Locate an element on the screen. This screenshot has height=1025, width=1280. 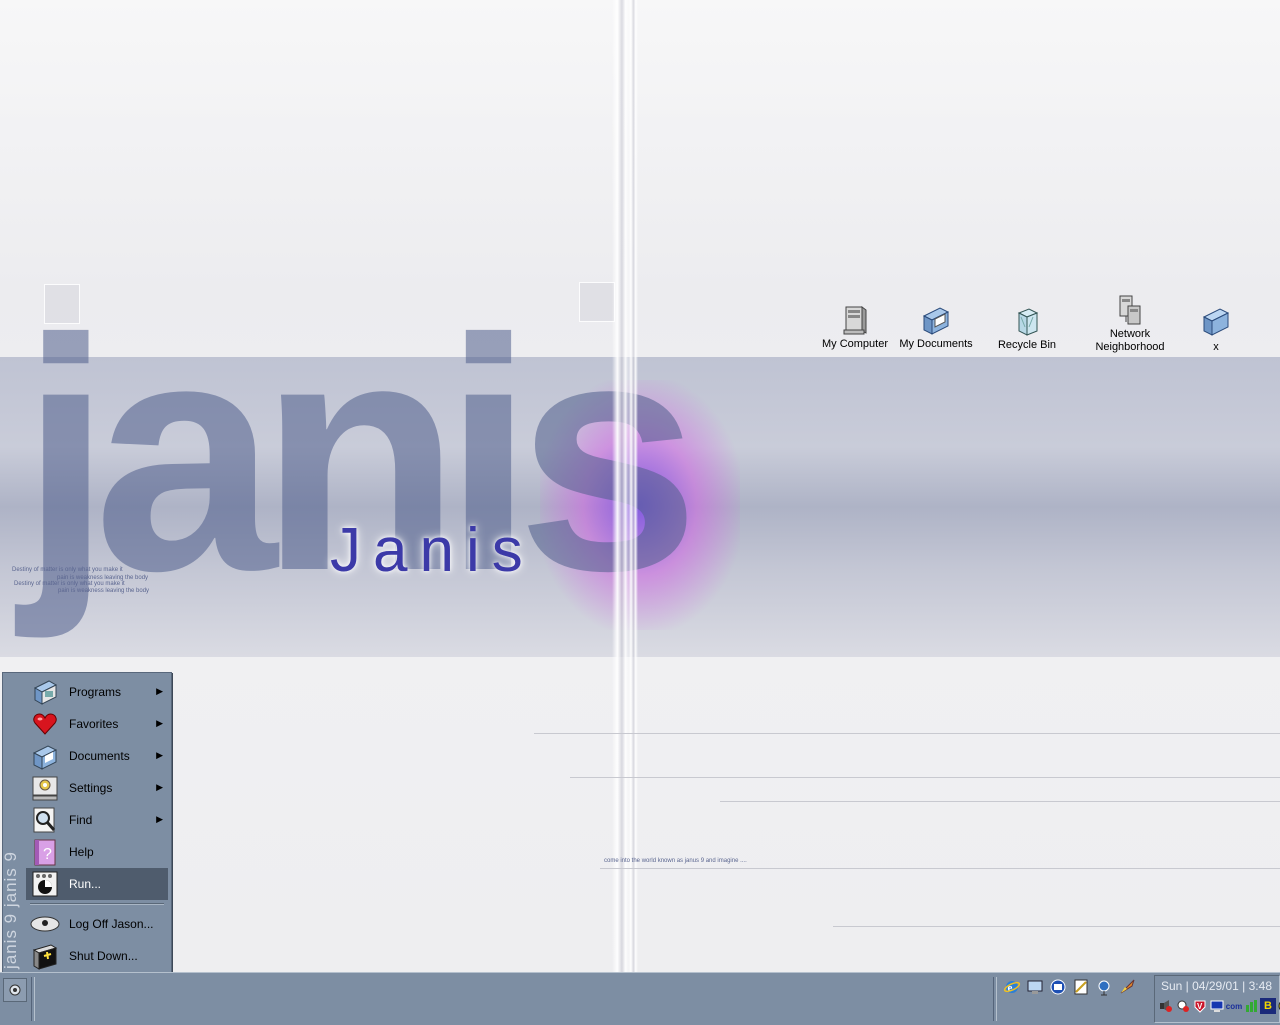
start-menu-item-label: Documents is located at coordinates (99, 756).